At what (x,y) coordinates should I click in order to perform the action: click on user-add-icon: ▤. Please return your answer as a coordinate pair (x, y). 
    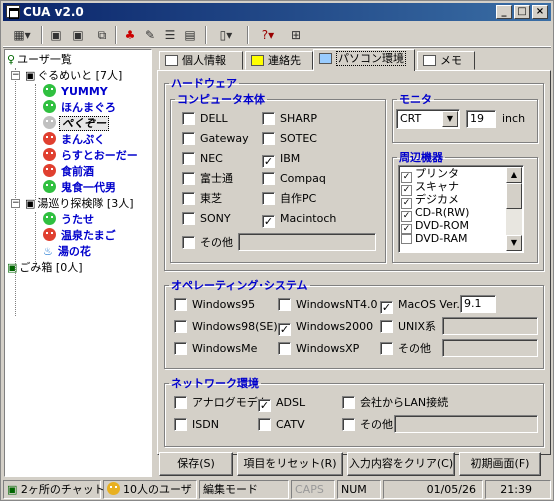
    Looking at the image, I should click on (190, 35).